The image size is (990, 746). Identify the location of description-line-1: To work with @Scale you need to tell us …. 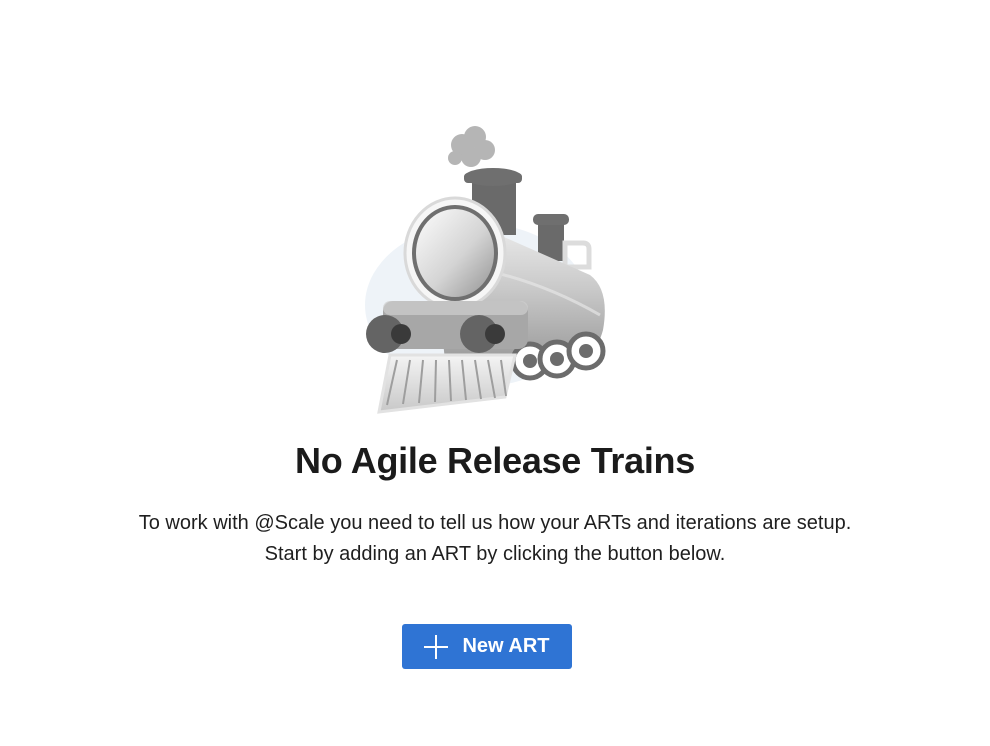
(495, 523).